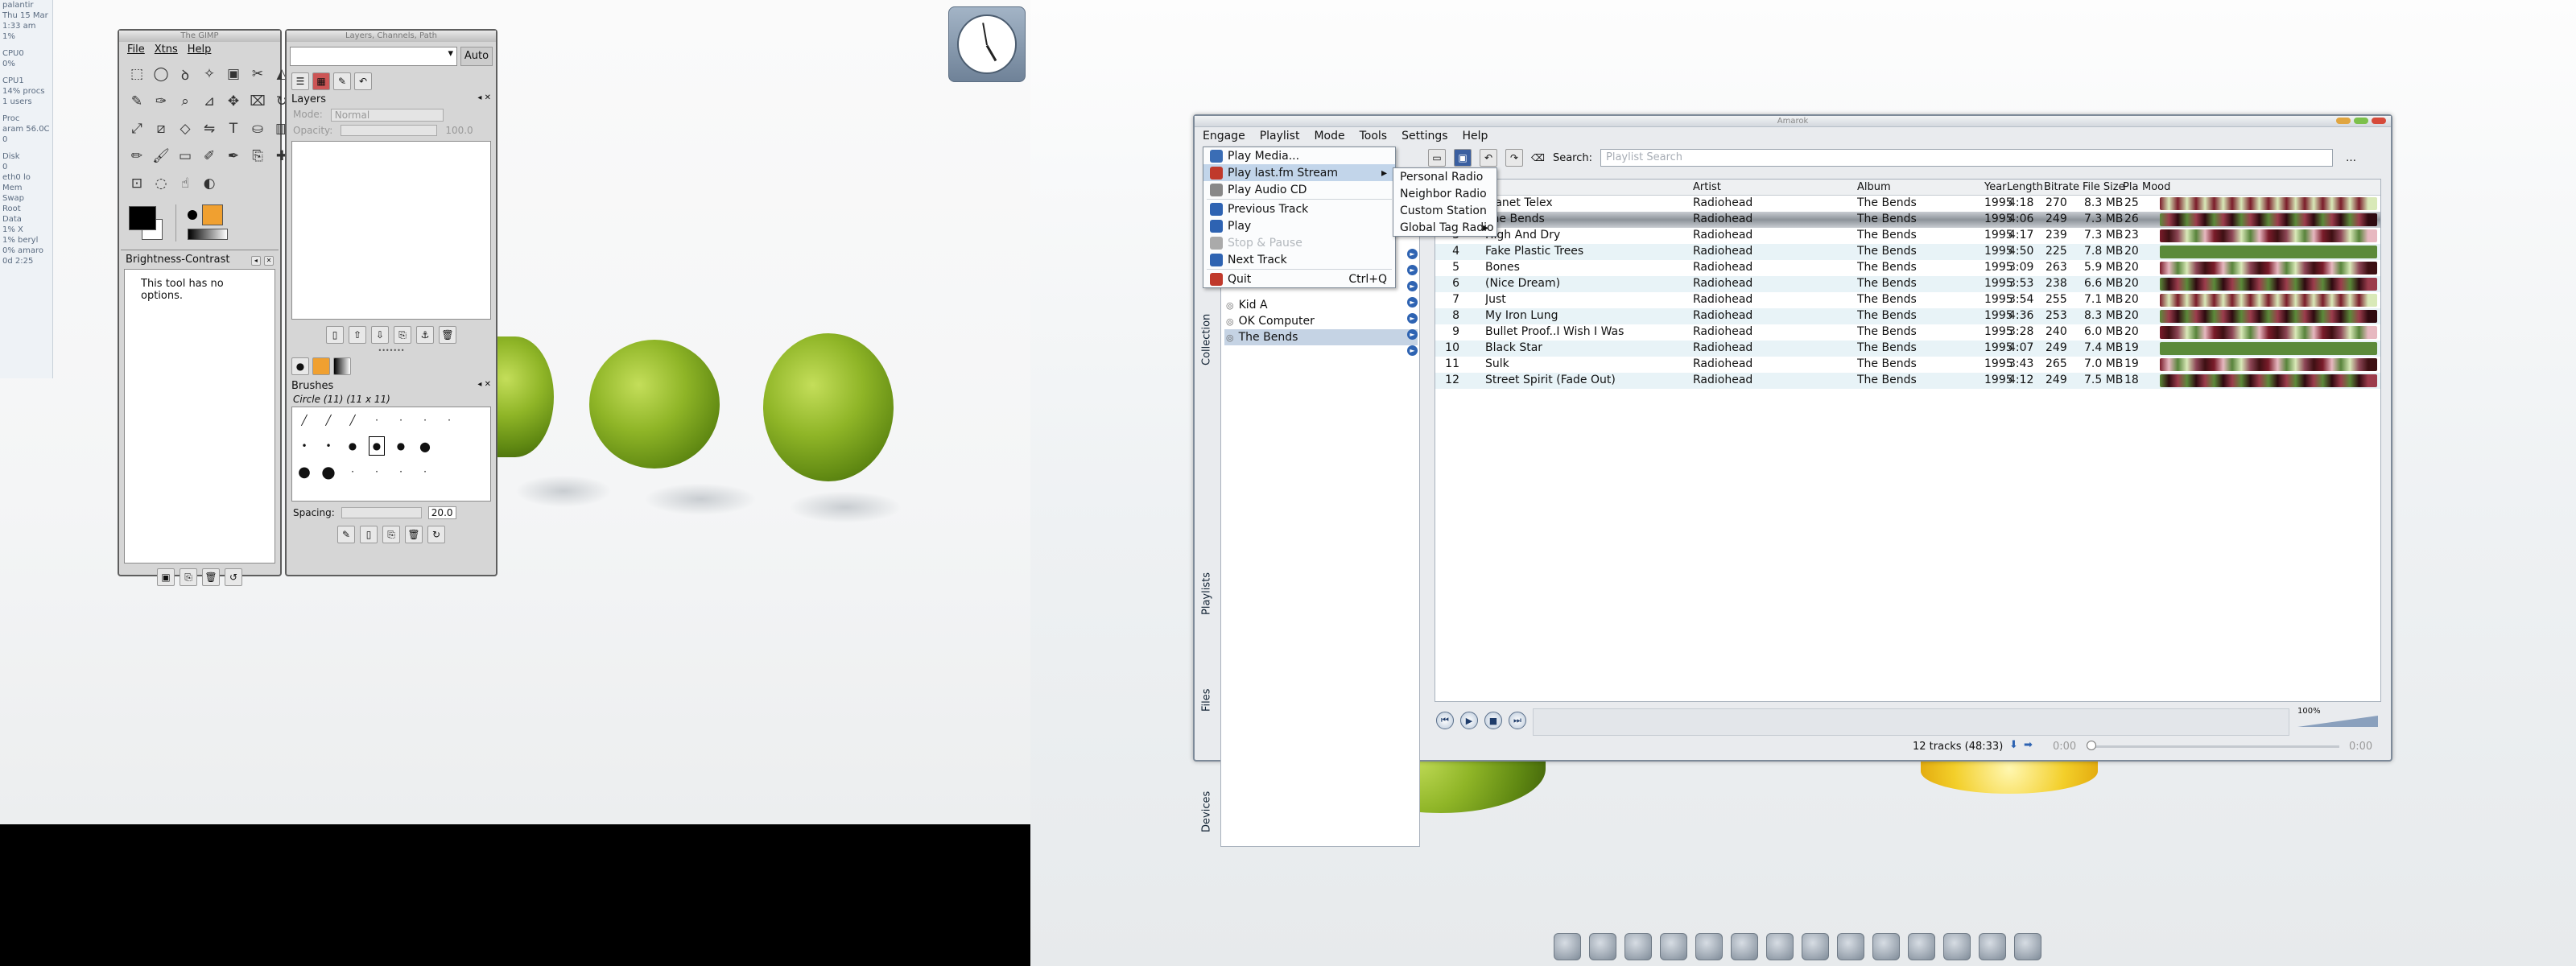 The image size is (2576, 966). Describe the element at coordinates (166, 577) in the screenshot. I see `save-options-icon: ▣` at that location.